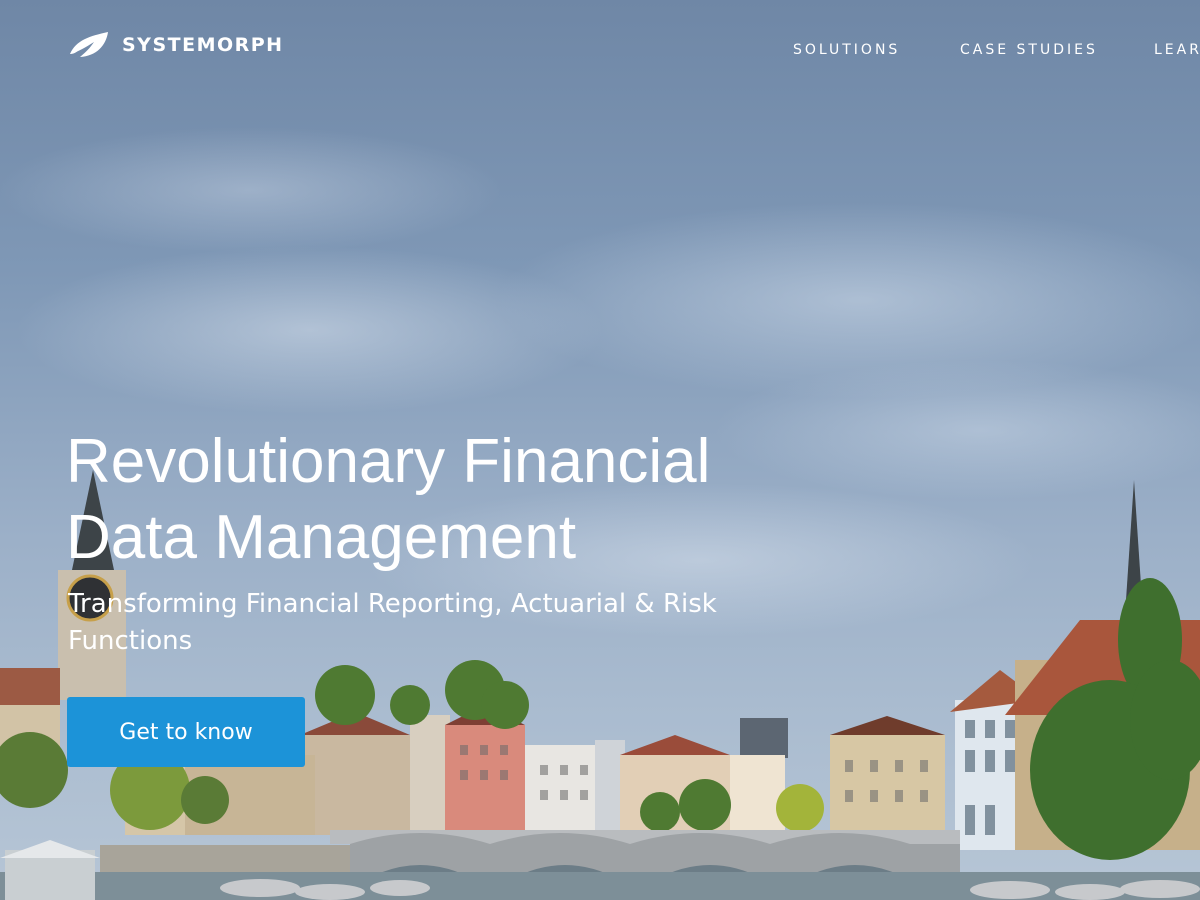 The width and height of the screenshot is (1200, 900). I want to click on hero-title-line1: Revolutionary Financial, so click(388, 461).